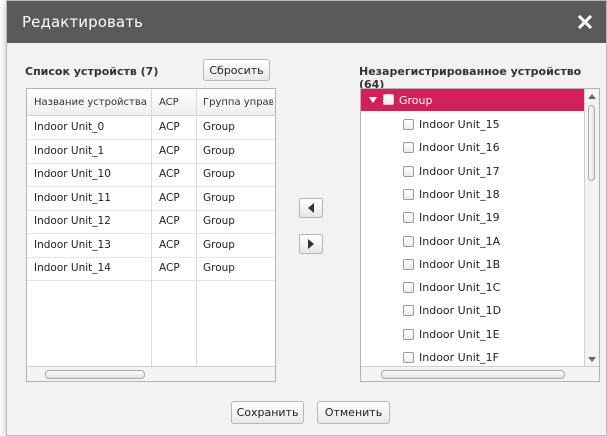 The image size is (607, 436). Describe the element at coordinates (69, 150) in the screenshot. I see `cell-device-name: Indoor Unit_1` at that location.